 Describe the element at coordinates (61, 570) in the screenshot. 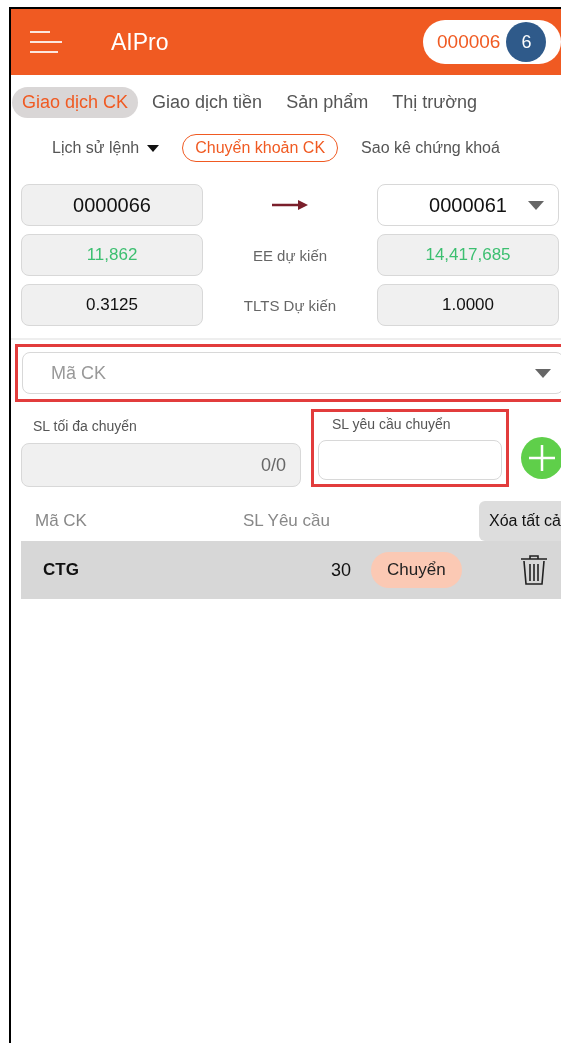

I see `table-cell-text: CTG` at that location.